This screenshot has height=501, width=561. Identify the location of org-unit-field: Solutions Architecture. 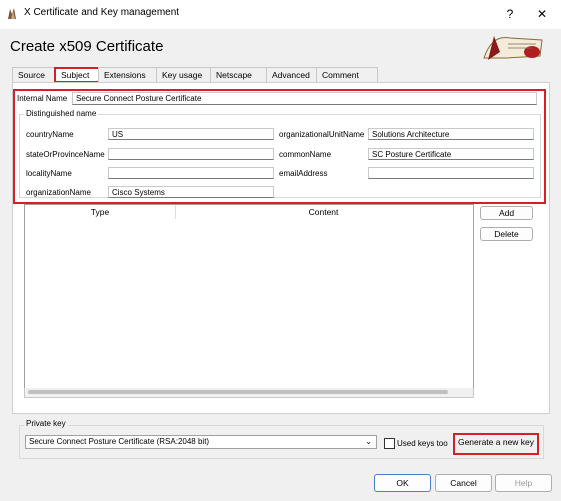
(451, 134).